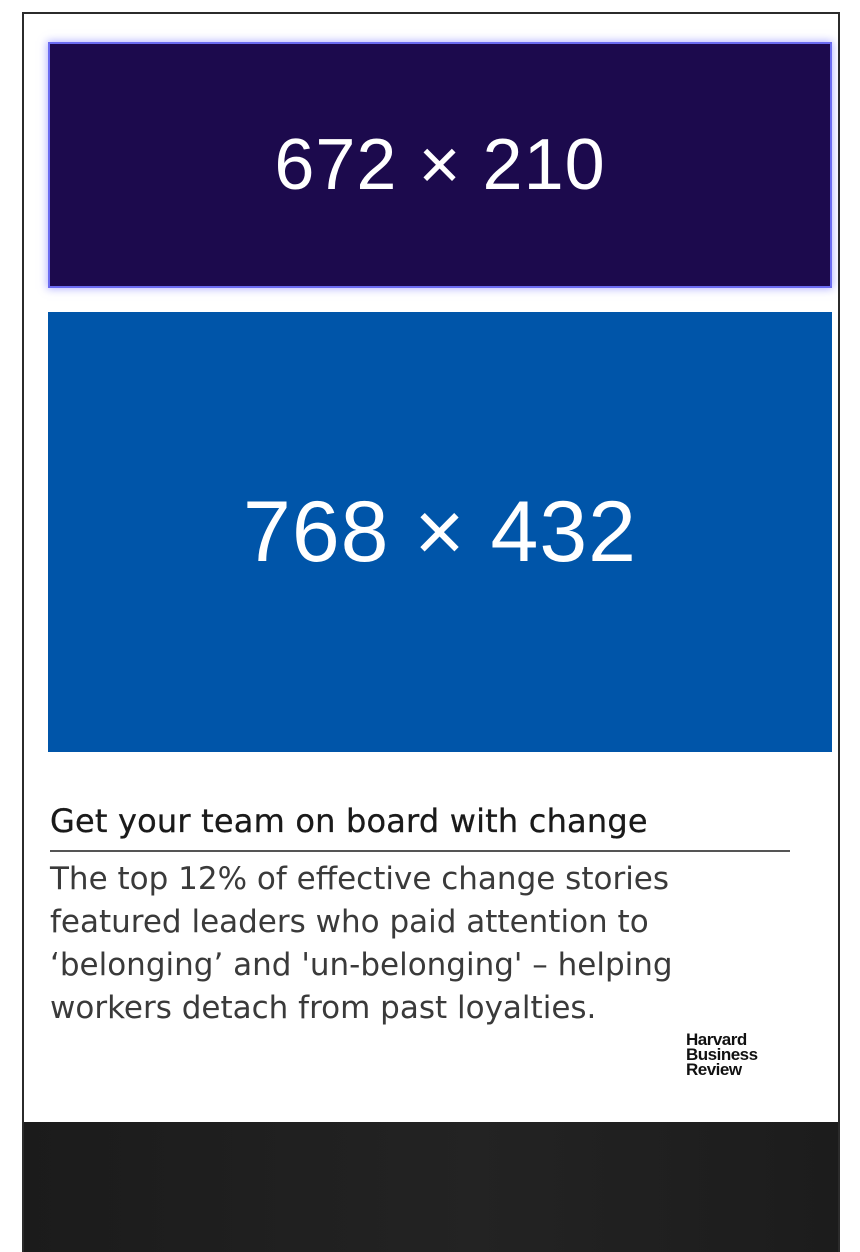 This screenshot has height=1252, width=860. What do you see at coordinates (714, 1069) in the screenshot?
I see `hbr-logo-line-3: Review` at bounding box center [714, 1069].